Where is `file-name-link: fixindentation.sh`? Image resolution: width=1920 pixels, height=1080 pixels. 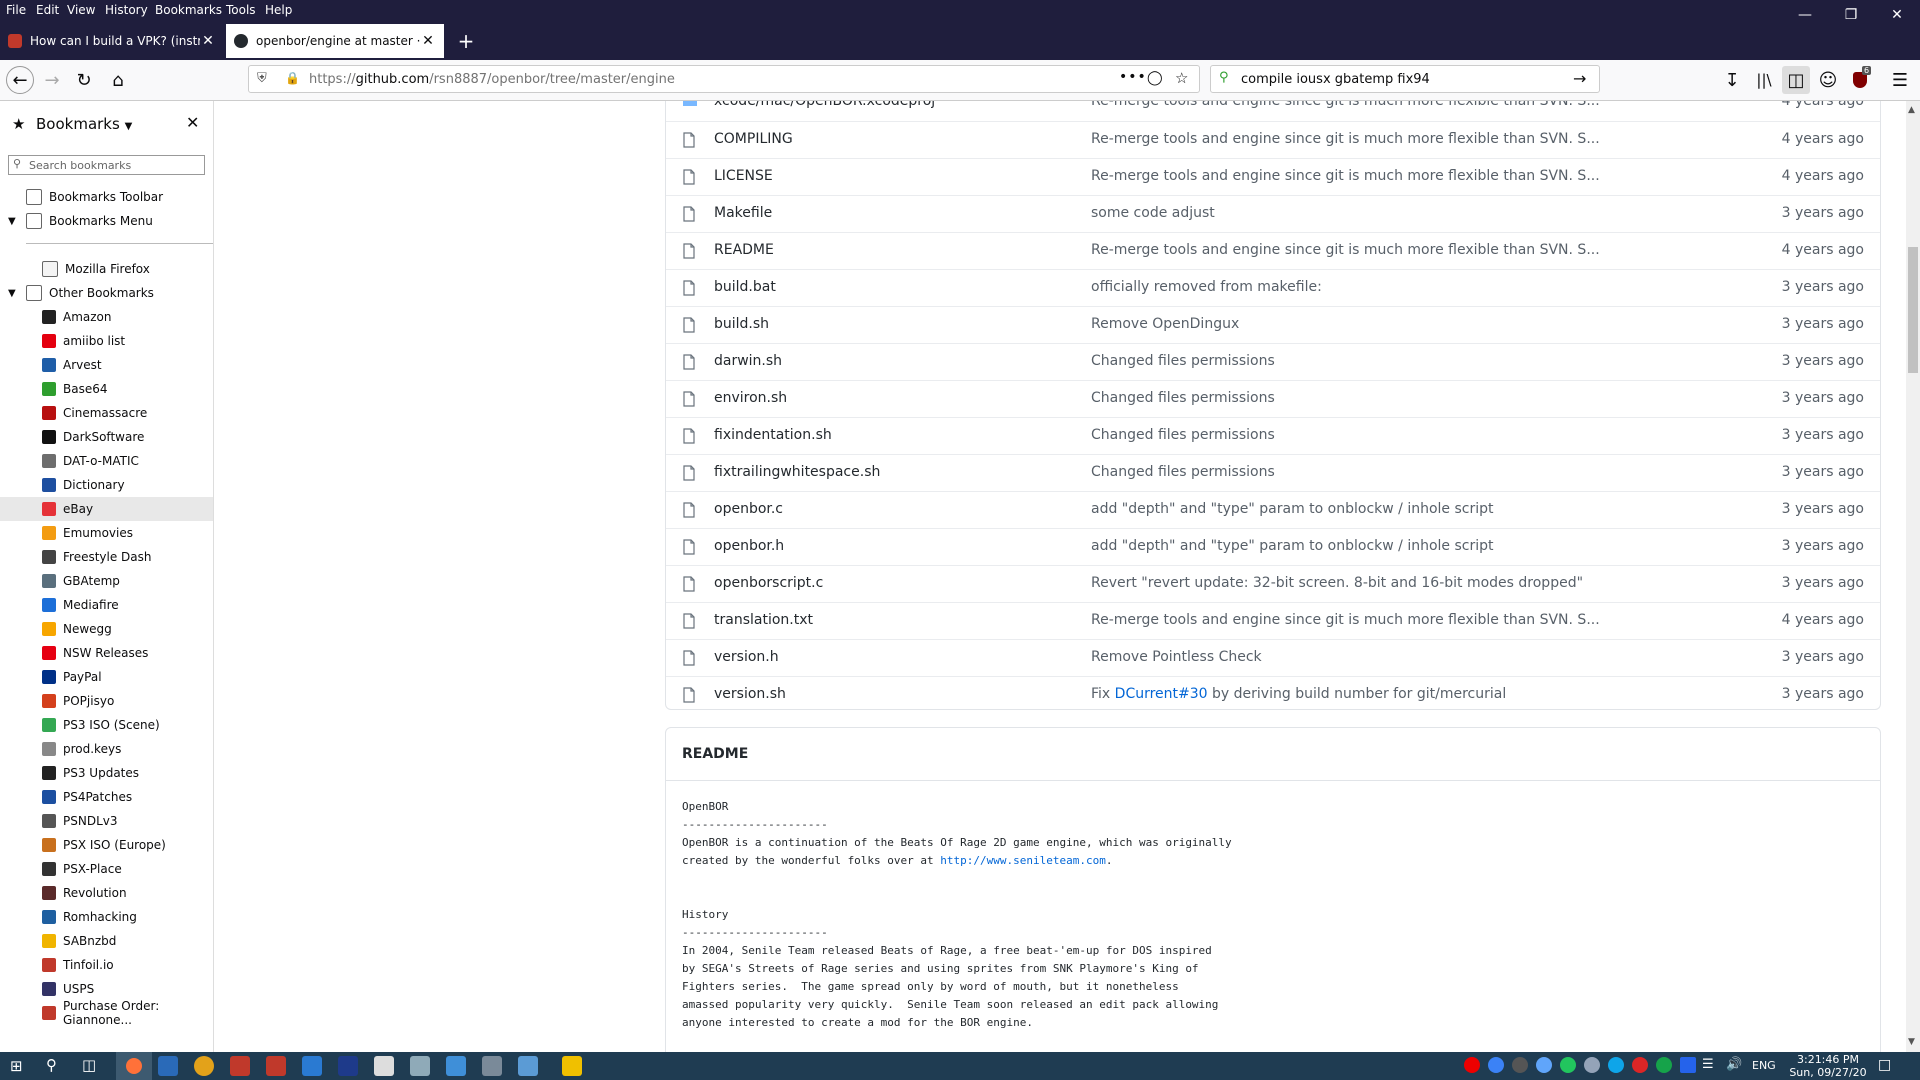
file-name-link: fixindentation.sh is located at coordinates (773, 435).